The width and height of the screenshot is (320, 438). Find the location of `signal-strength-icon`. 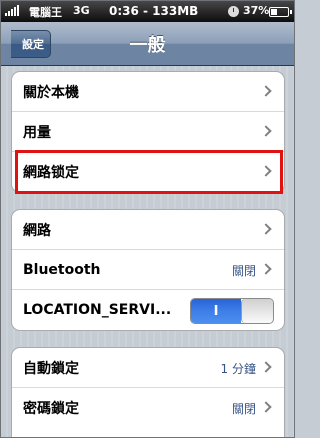

signal-strength-icon is located at coordinates (12, 10).